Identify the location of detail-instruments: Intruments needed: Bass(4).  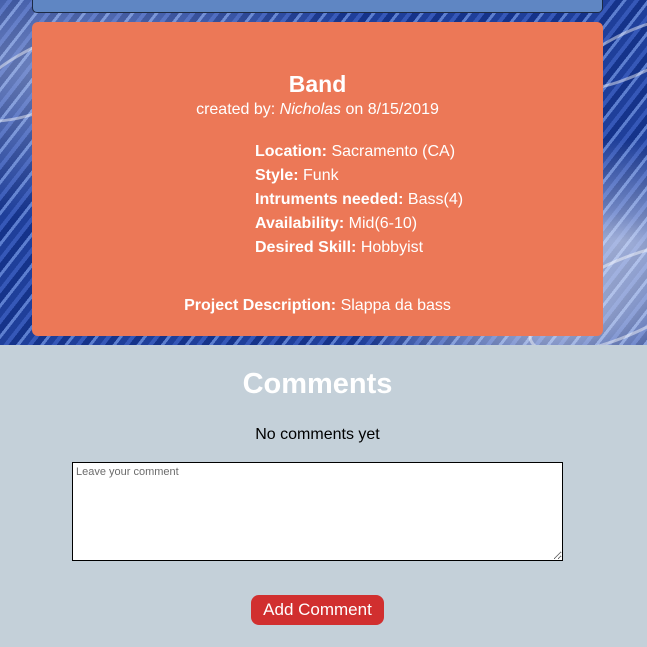
(359, 200).